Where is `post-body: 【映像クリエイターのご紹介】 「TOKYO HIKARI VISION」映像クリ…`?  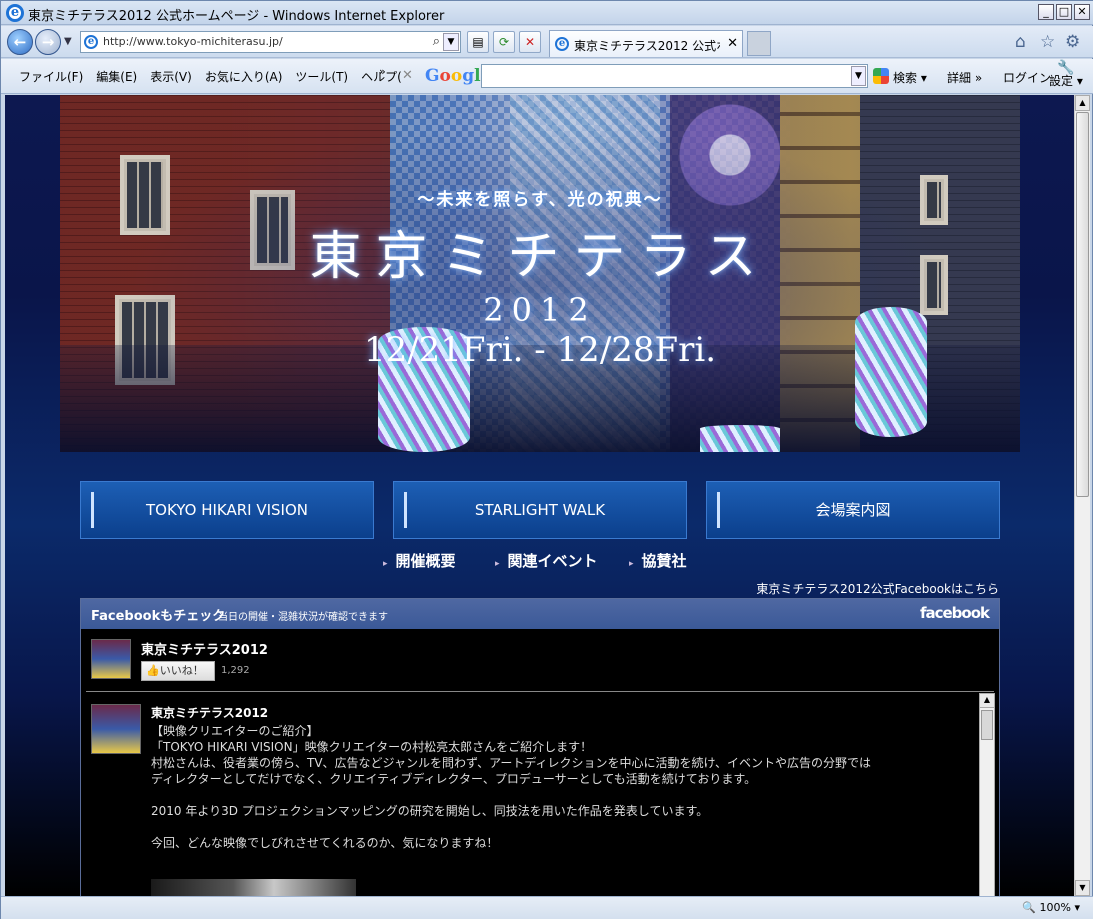 post-body: 【映像クリエイターのご紹介】 「TOKYO HIKARI VISION」映像クリ… is located at coordinates (561, 787).